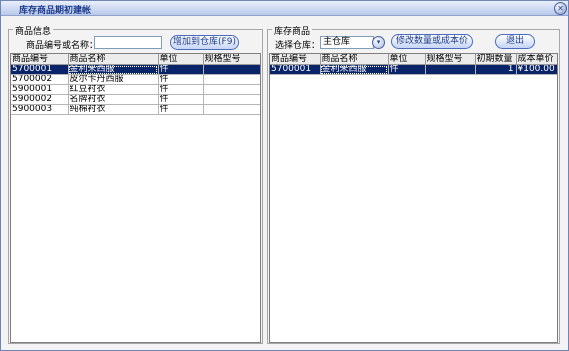 The width and height of the screenshot is (569, 351). Describe the element at coordinates (40, 99) in the screenshot. I see `table-cell-code: 5900002` at that location.